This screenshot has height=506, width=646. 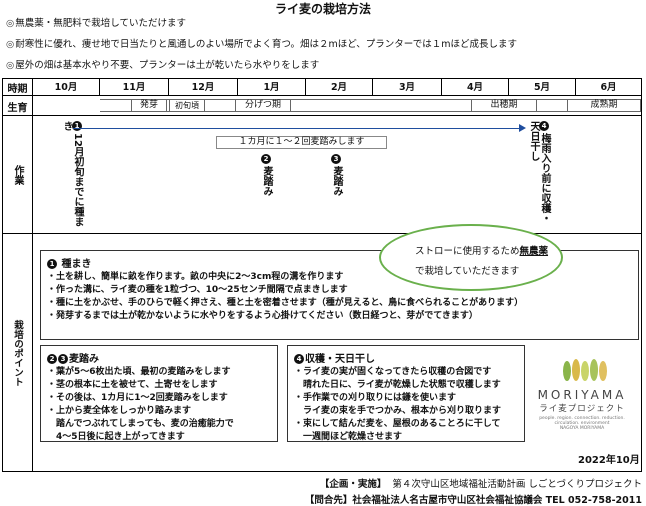 I want to click on treading-line: ・その後は、1カ月に1～2回麦踏みをします, so click(x=137, y=398).